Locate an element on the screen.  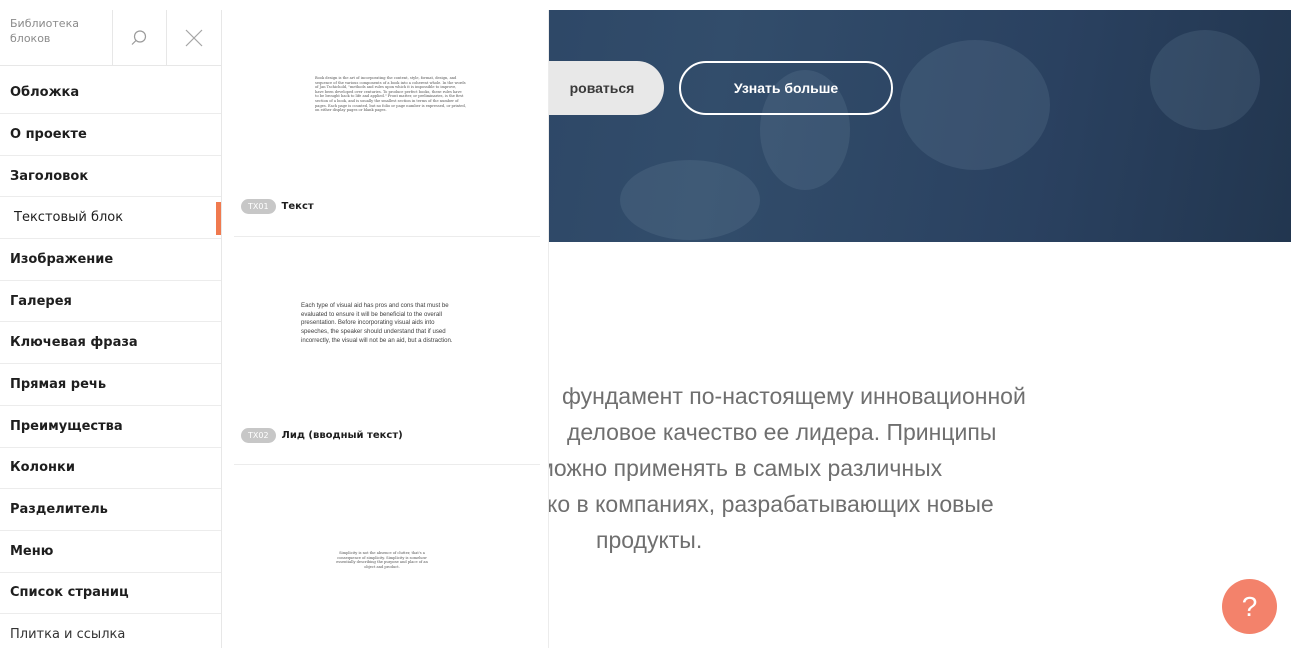
category-text-block: Текстовый блок is located at coordinates (110, 218).